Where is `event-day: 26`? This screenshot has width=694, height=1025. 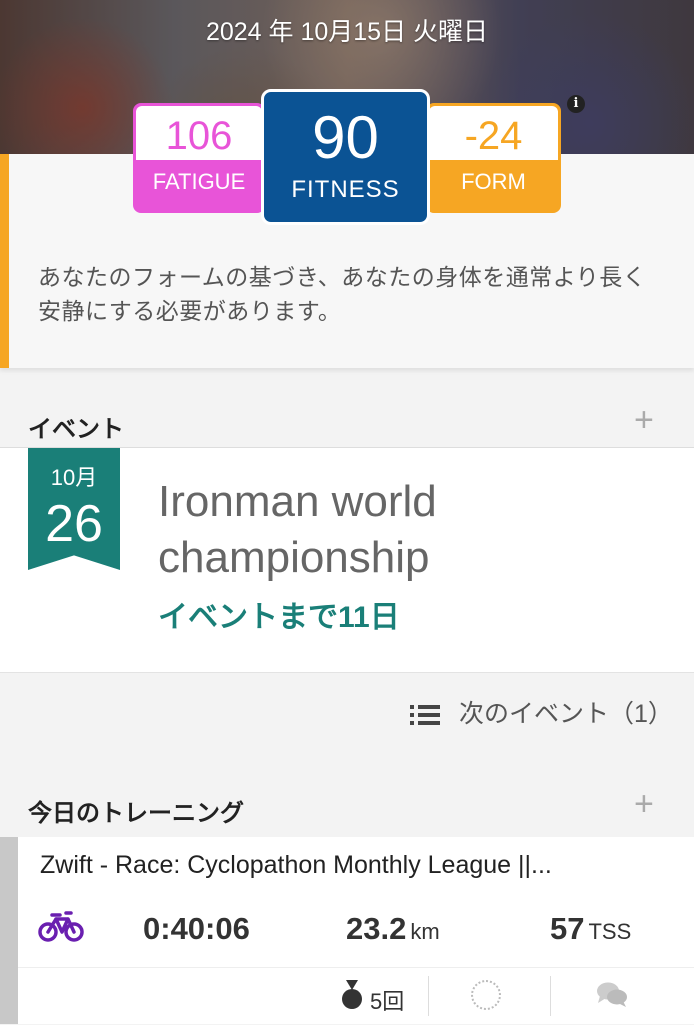 event-day: 26 is located at coordinates (74, 524).